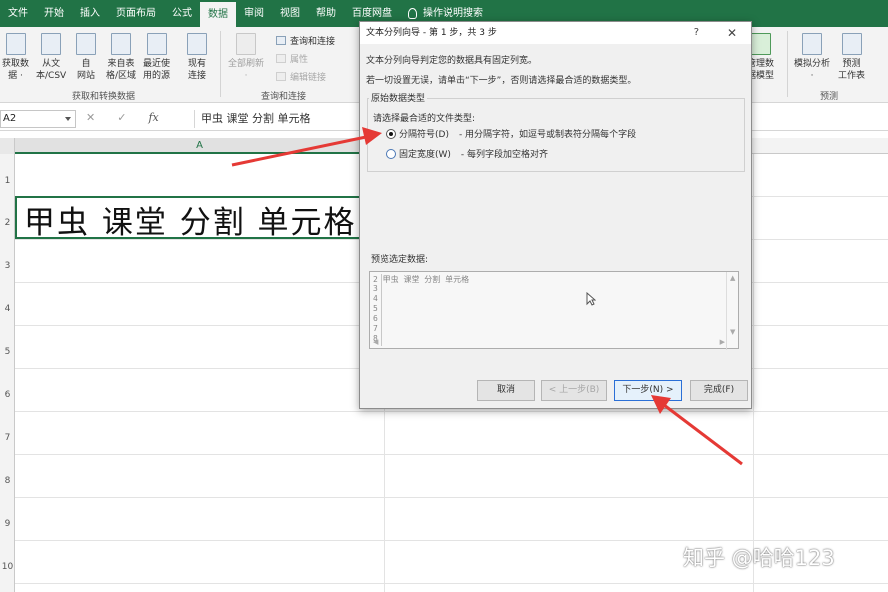  What do you see at coordinates (54, 13) in the screenshot?
I see `tab-home: 开始` at bounding box center [54, 13].